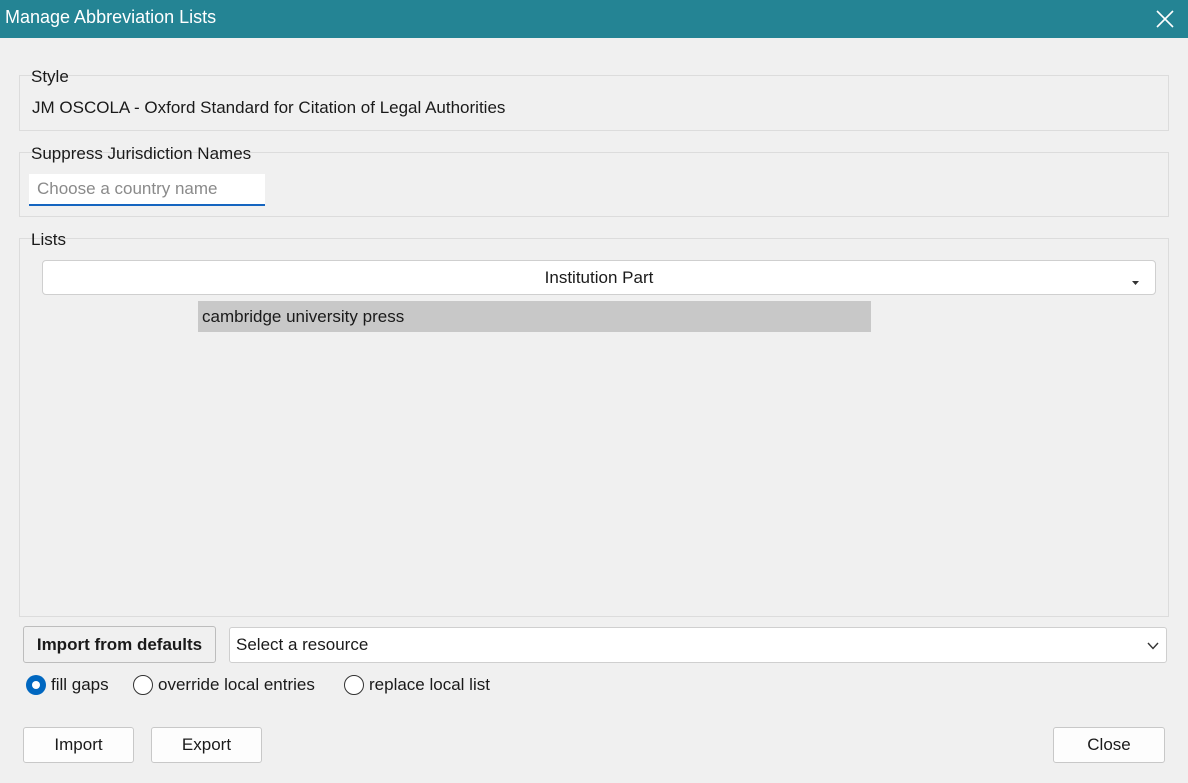 The height and width of the screenshot is (783, 1188). I want to click on export-button: Export, so click(206, 745).